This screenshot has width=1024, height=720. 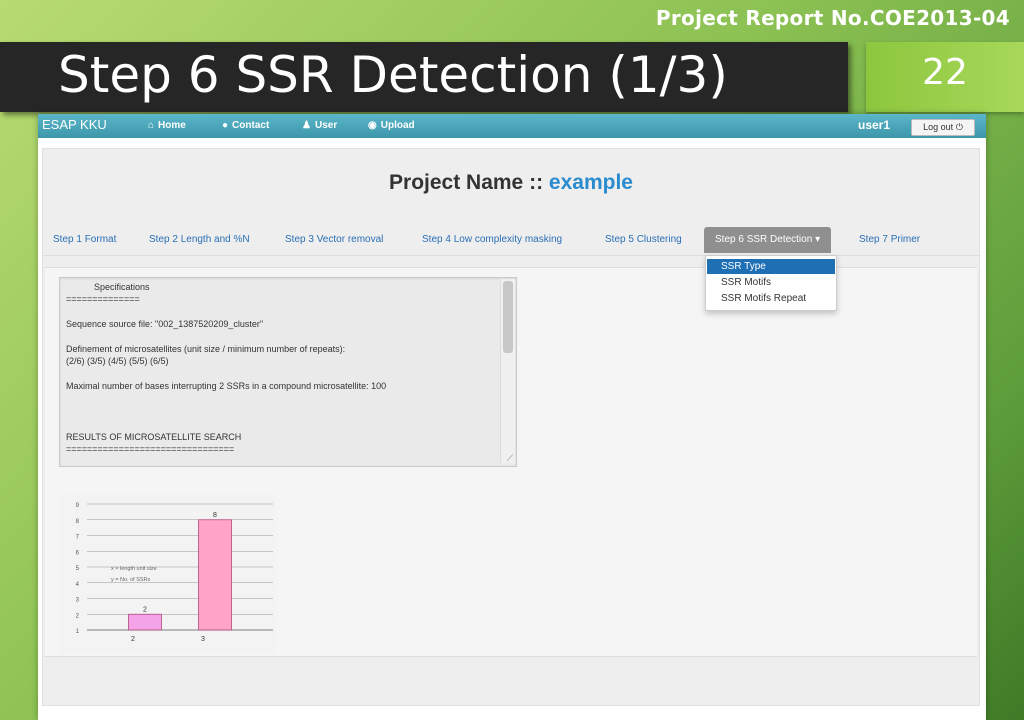 I want to click on nav-contact: ● Contact, so click(x=245, y=125).